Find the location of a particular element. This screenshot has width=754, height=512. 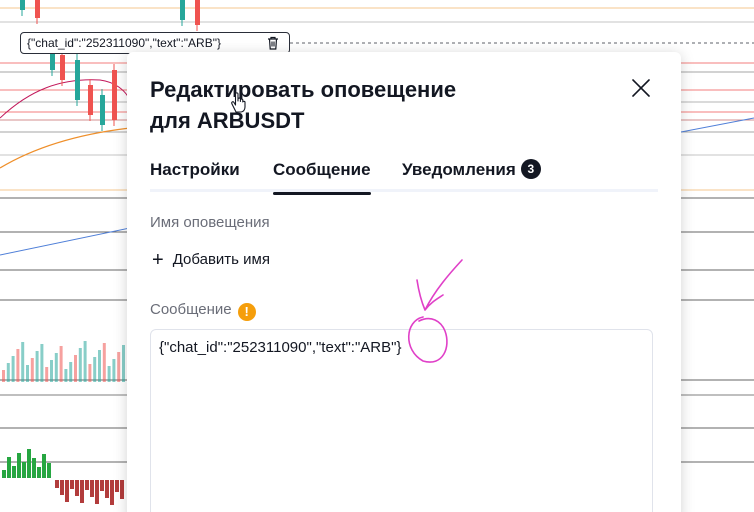

message-label: Сообщение! is located at coordinates (203, 311).